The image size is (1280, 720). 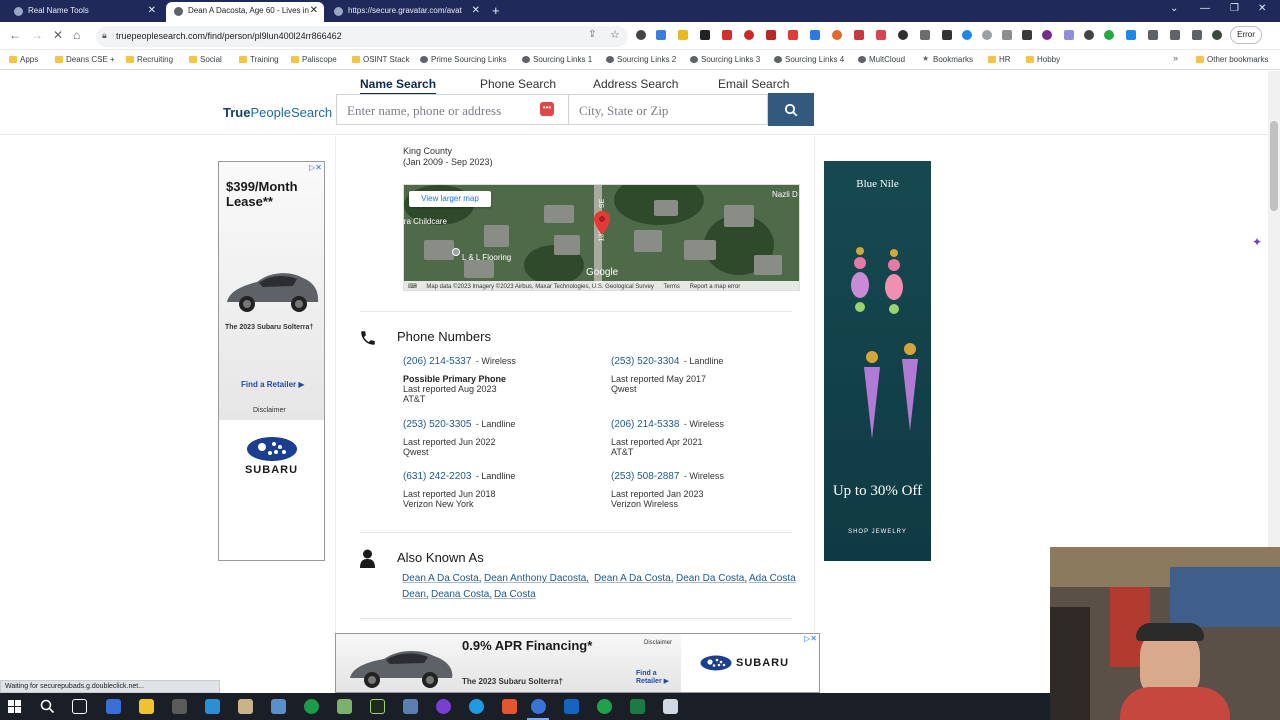 I want to click on alias-link: Deana Costa,, so click(x=461, y=594).